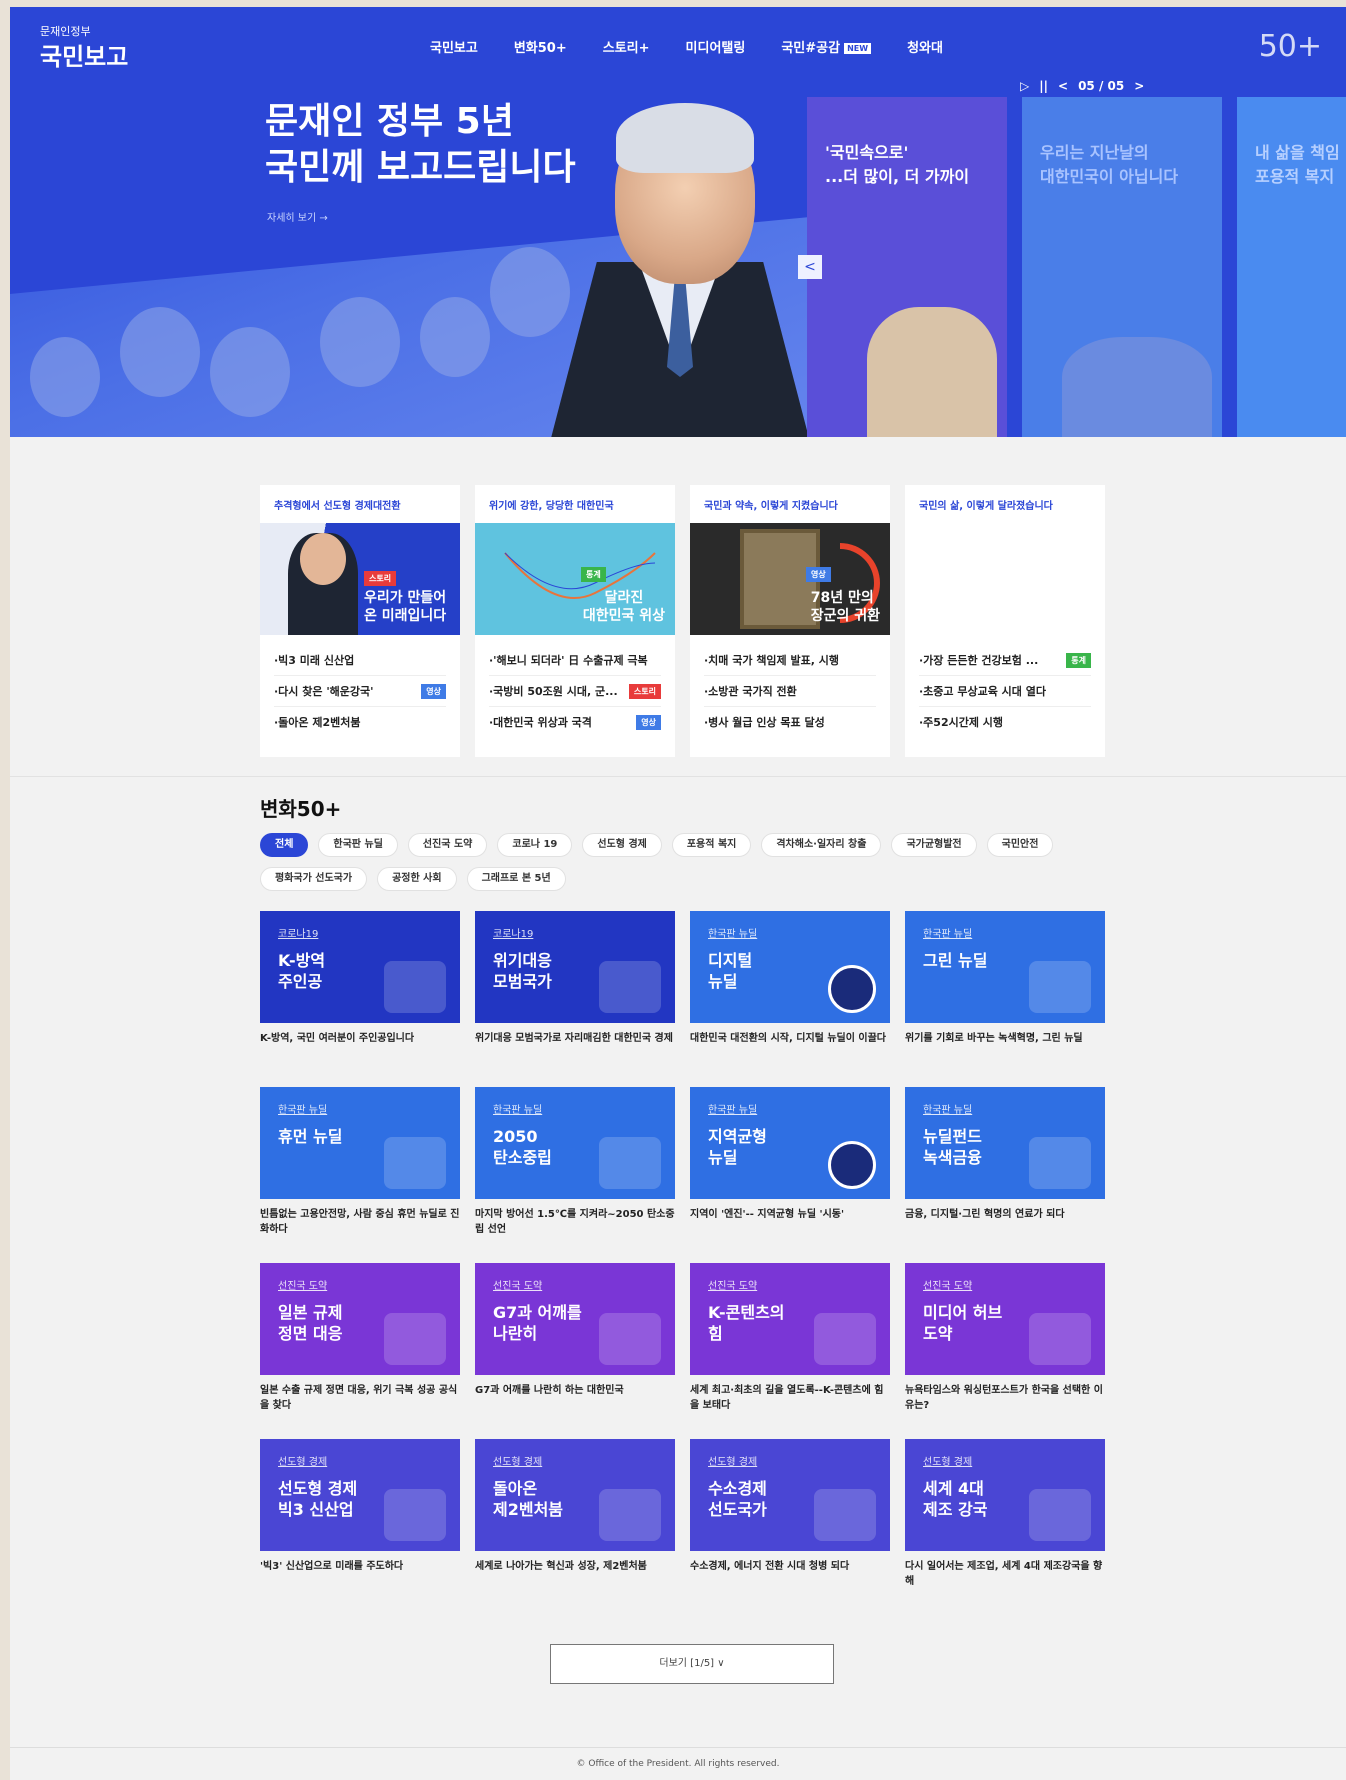 Image resolution: width=1346 pixels, height=1780 pixels. What do you see at coordinates (359, 1398) in the screenshot?
I see `tile-description: 일본 수출 규제 정면 대응, 위기 극복 성공 공식을 찾다` at bounding box center [359, 1398].